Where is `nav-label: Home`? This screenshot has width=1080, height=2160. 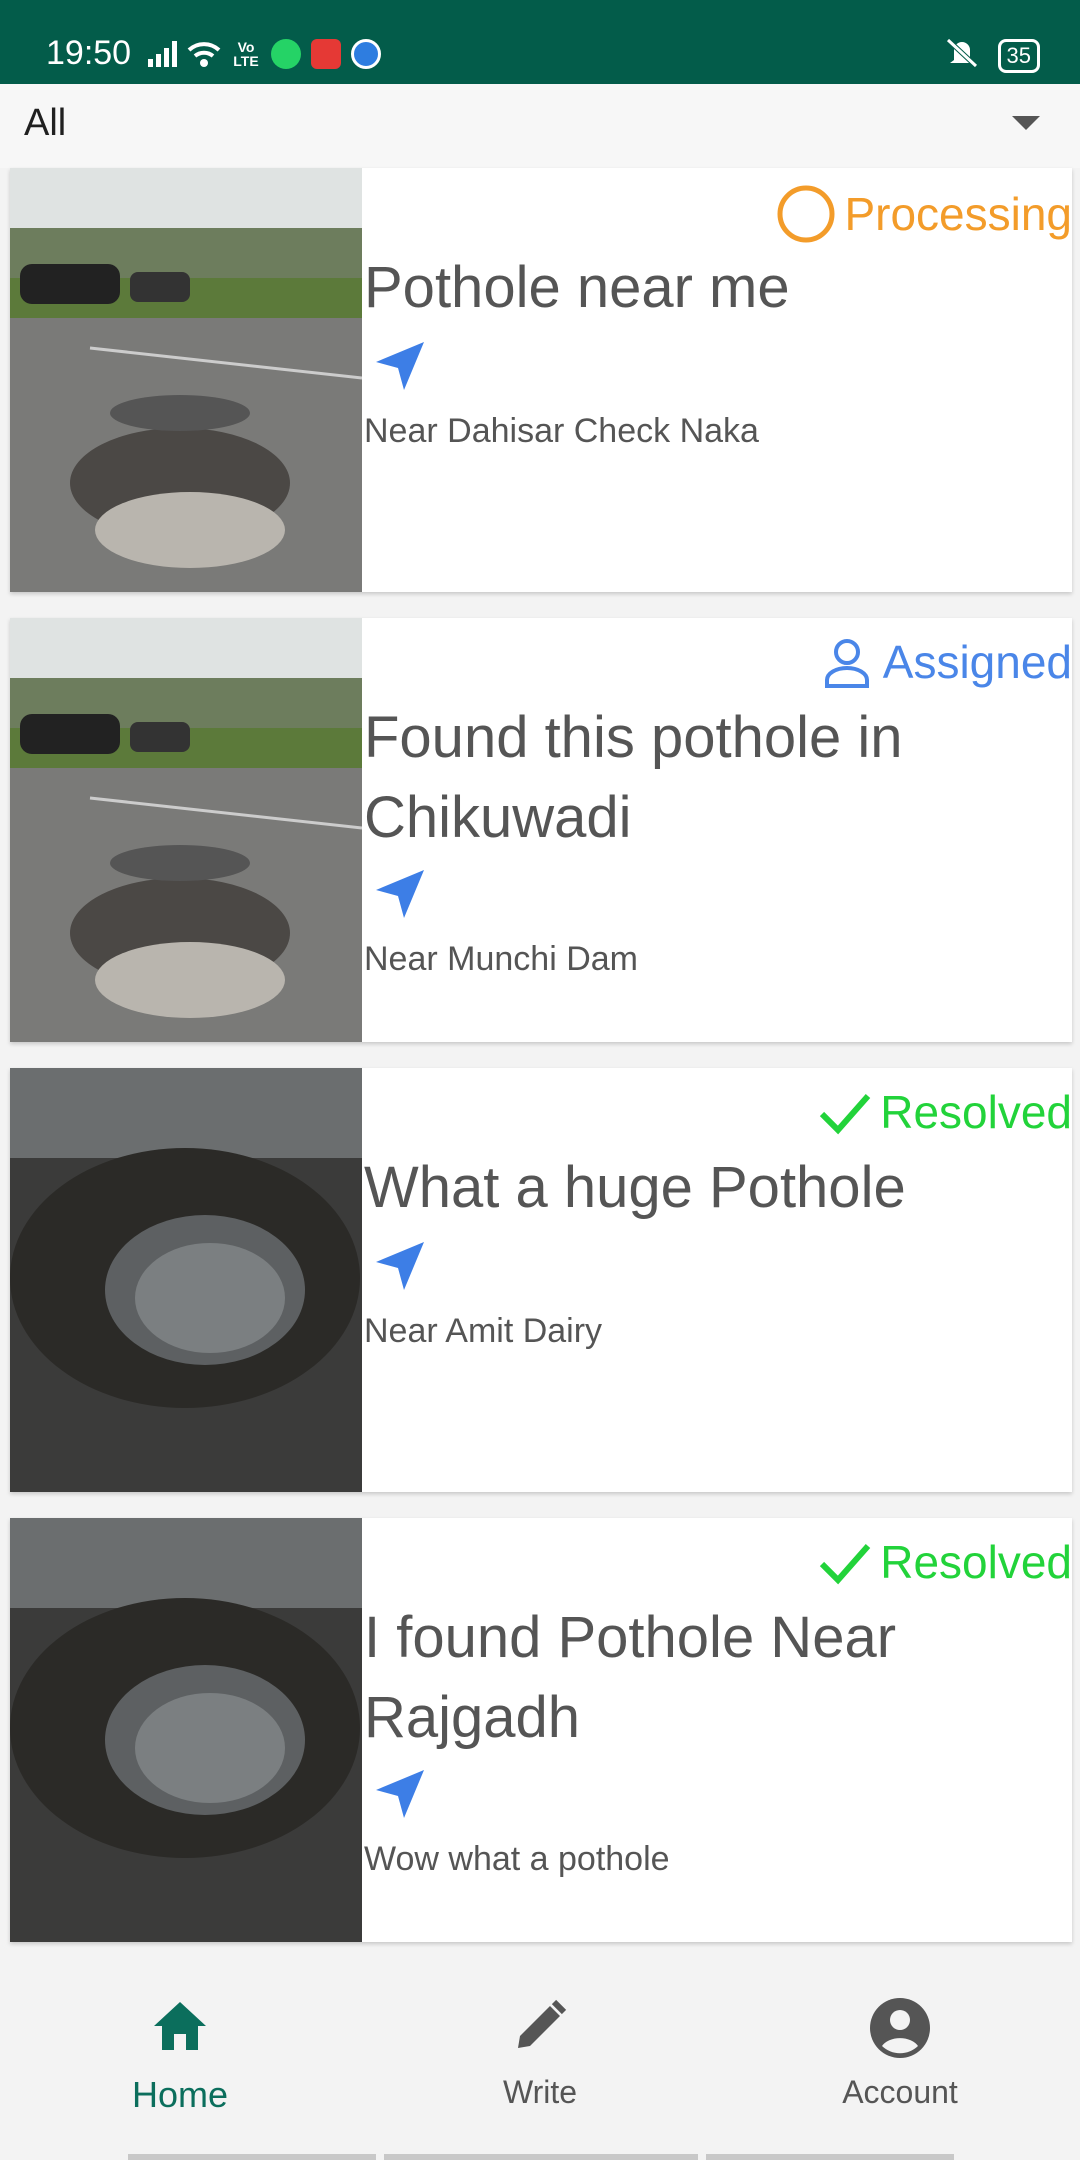 nav-label: Home is located at coordinates (180, 2094).